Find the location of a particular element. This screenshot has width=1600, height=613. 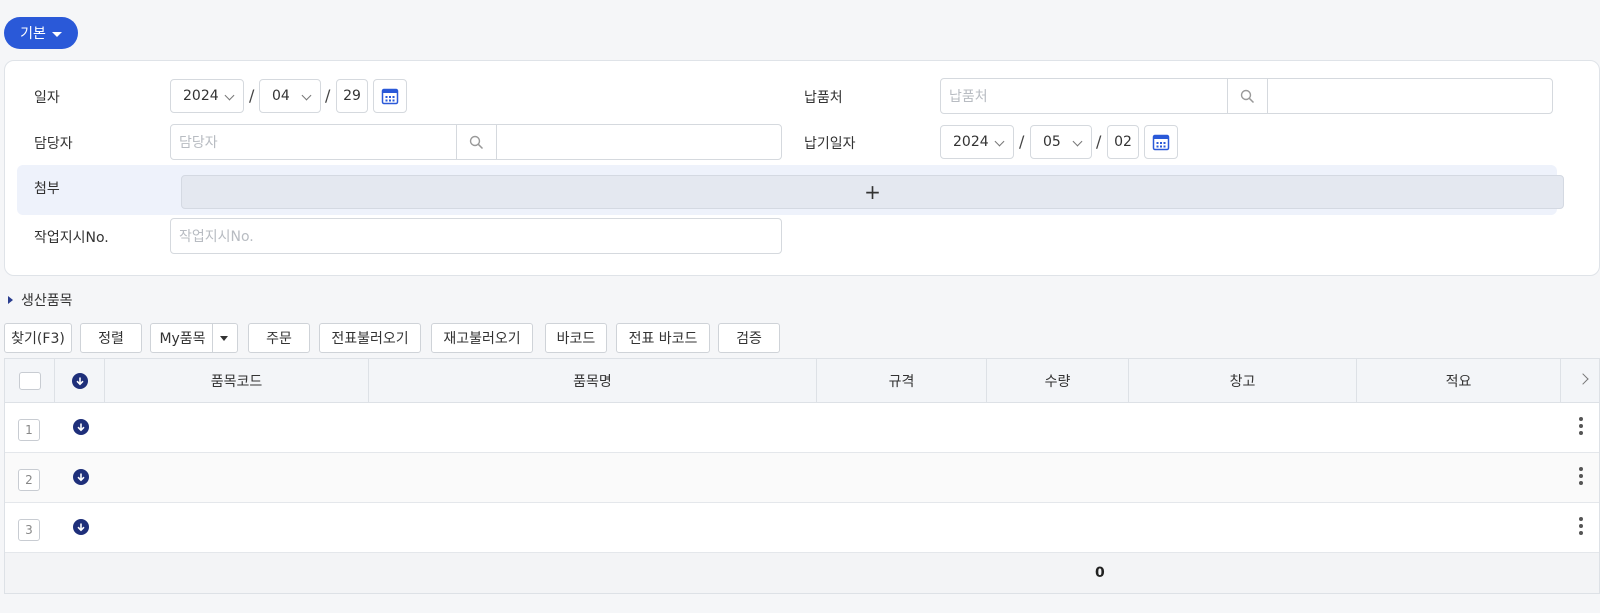

section-title: 생산품목 is located at coordinates (47, 301).